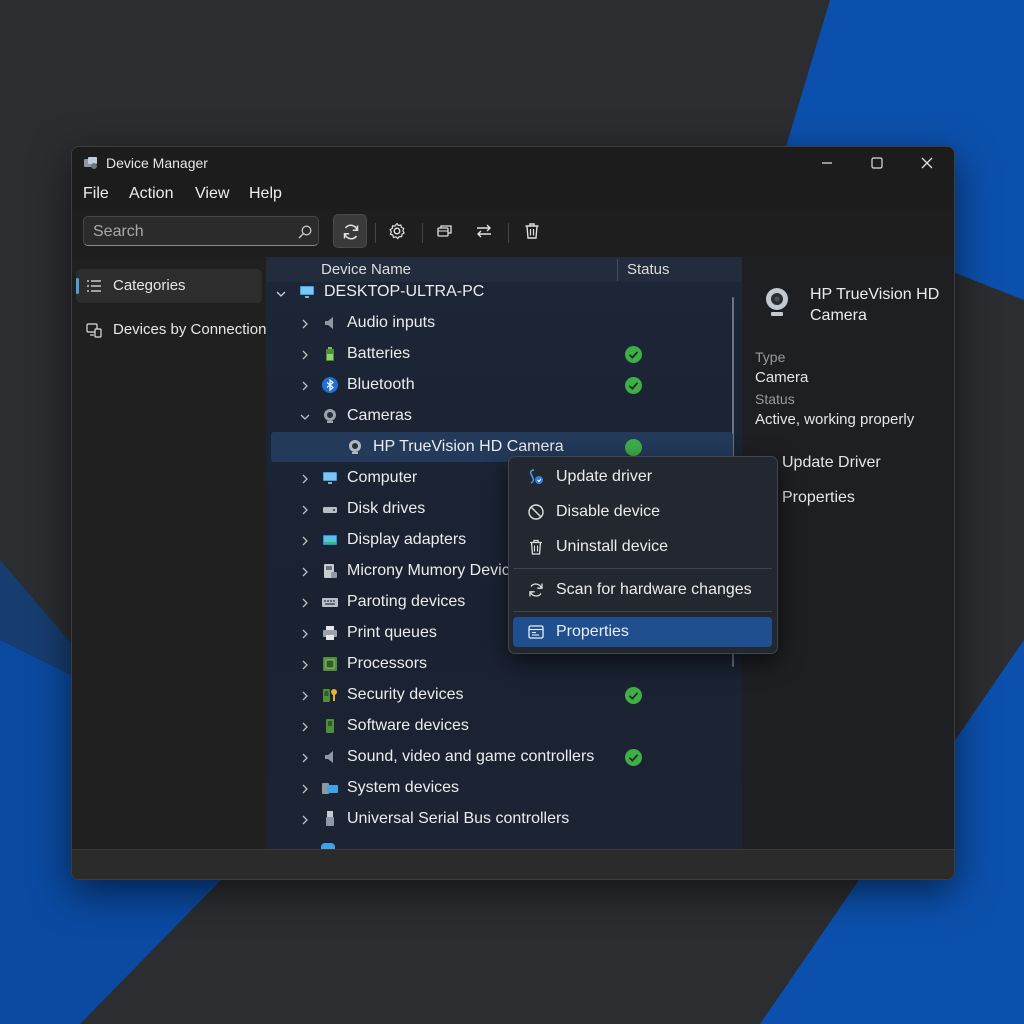 The image size is (1024, 1024). What do you see at coordinates (612, 546) in the screenshot?
I see `context-uninstall-device-label: Uninstall device` at bounding box center [612, 546].